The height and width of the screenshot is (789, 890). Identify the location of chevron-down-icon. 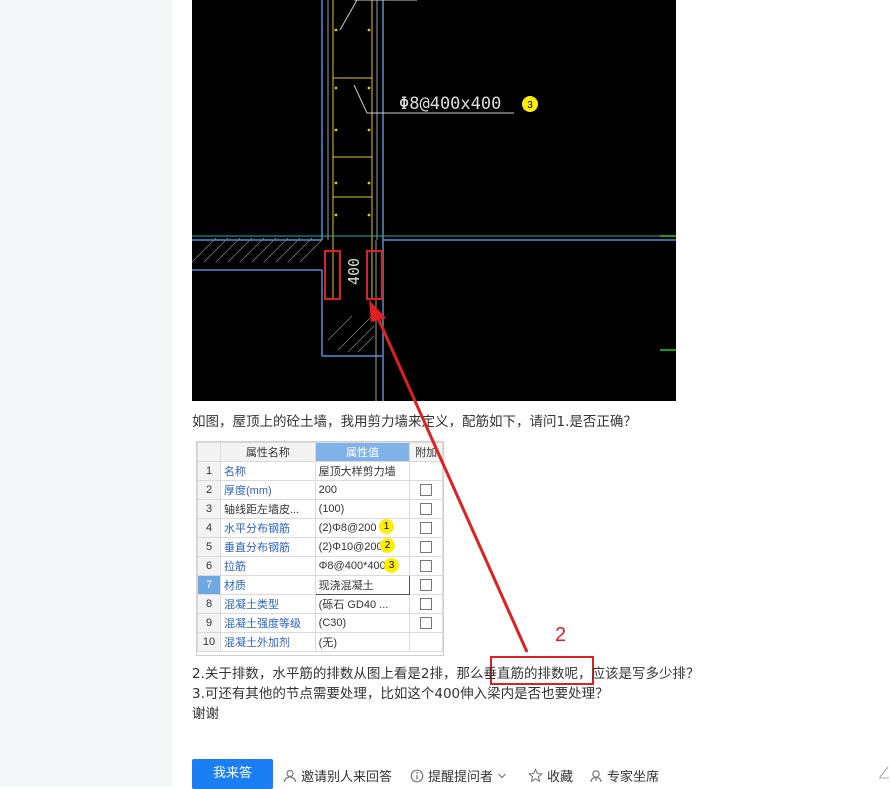
(502, 776).